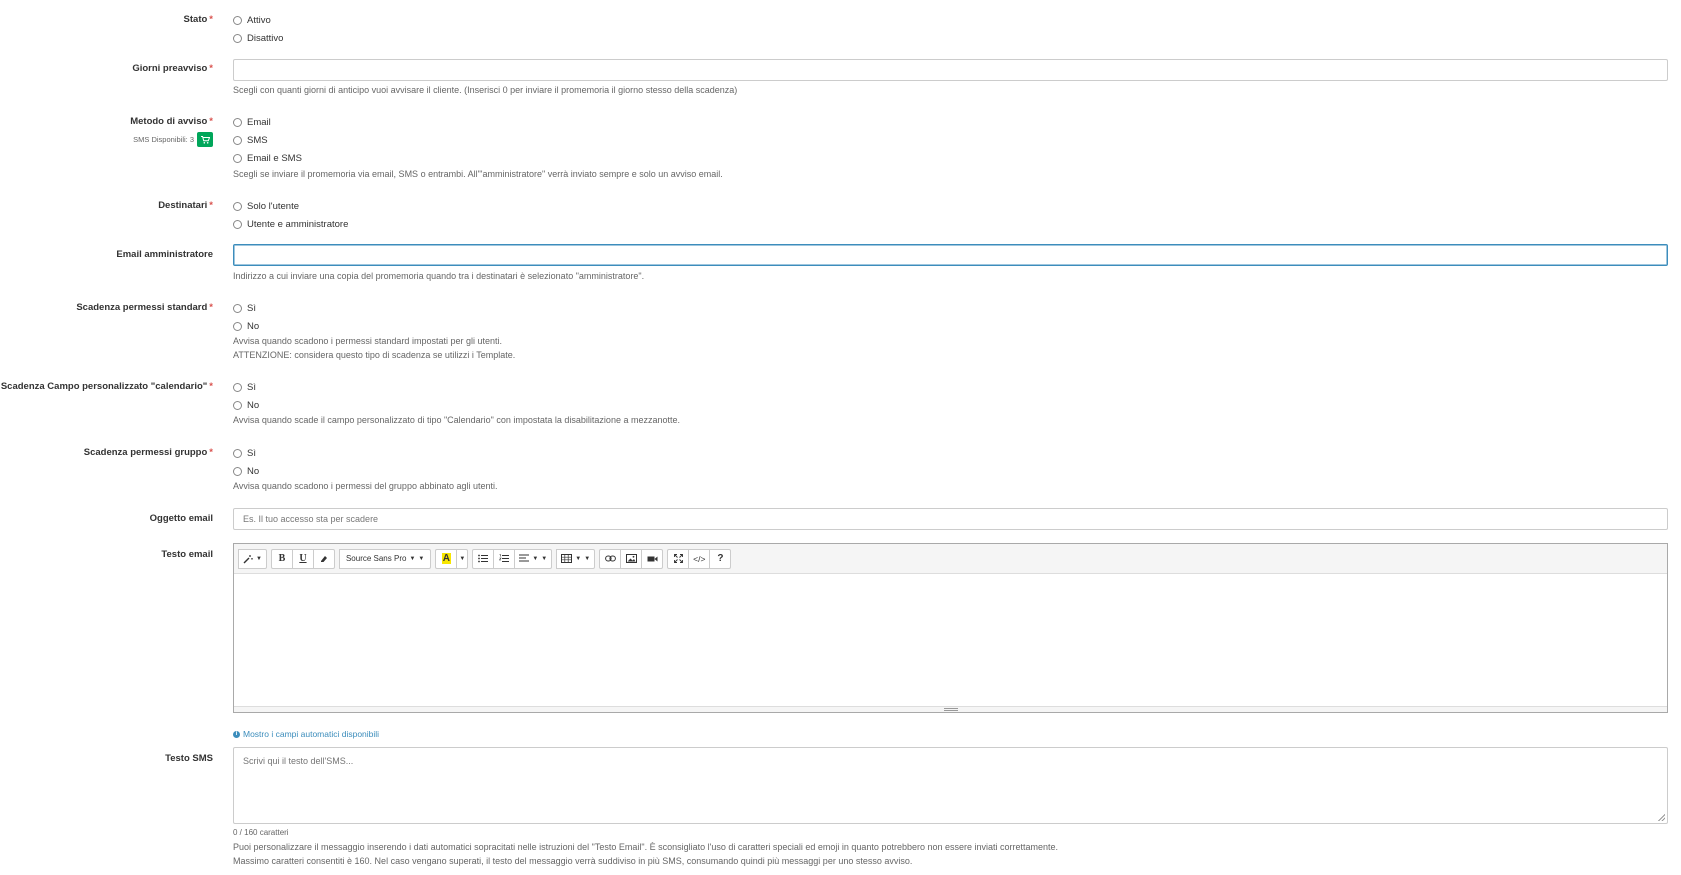 The image size is (1681, 875). I want to click on scadenza-calendario-option-no: No, so click(246, 405).